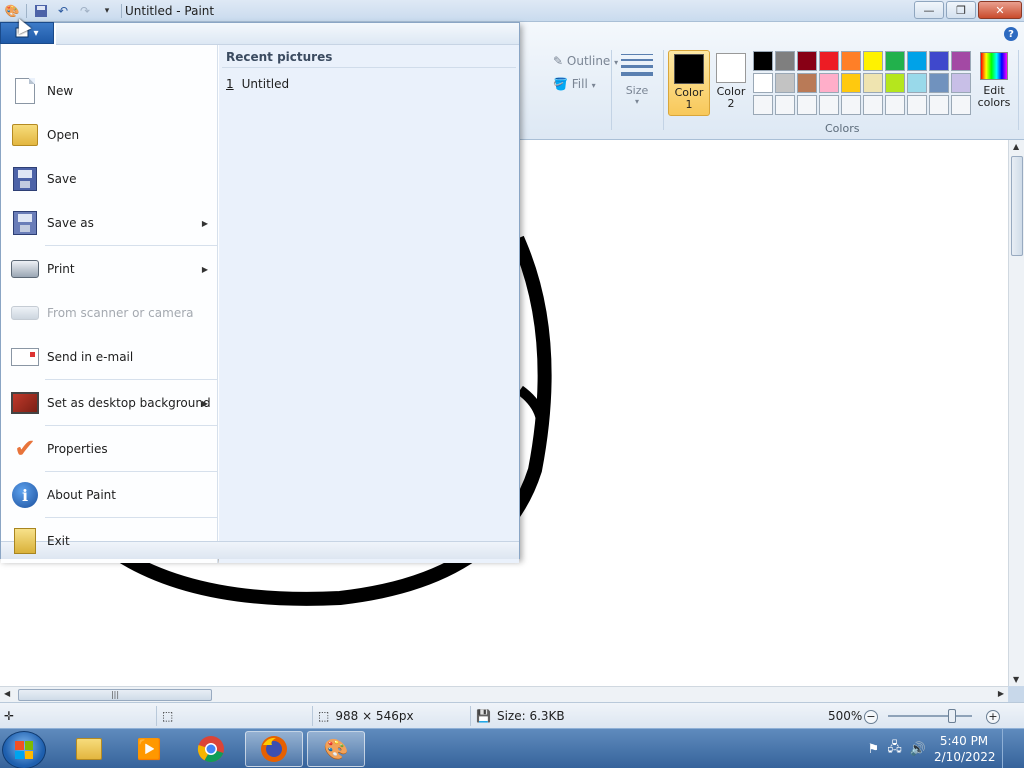 The width and height of the screenshot is (1024, 768). I want to click on close-icon: ✕, so click(1000, 10).